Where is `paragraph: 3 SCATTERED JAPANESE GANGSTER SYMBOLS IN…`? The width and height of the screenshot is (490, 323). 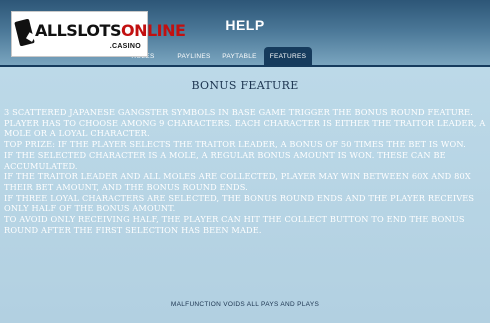 paragraph: 3 SCATTERED JAPANESE GANGSTER SYMBOLS IN… is located at coordinates (238, 112).